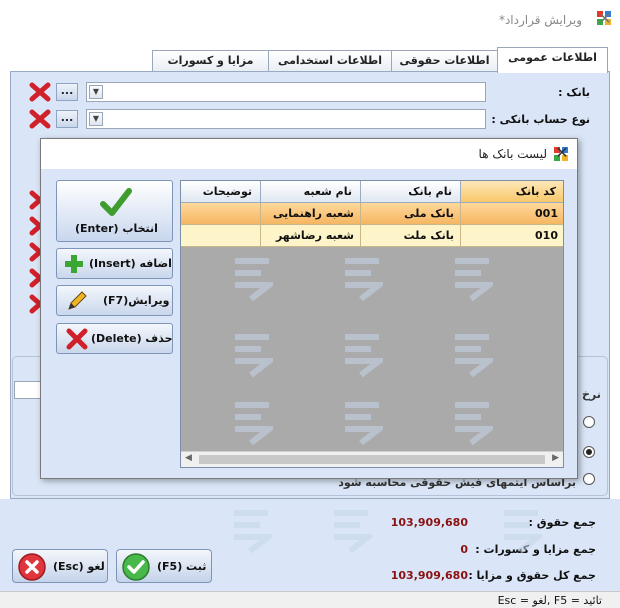  I want to click on bank-label: بانک :, so click(574, 92).